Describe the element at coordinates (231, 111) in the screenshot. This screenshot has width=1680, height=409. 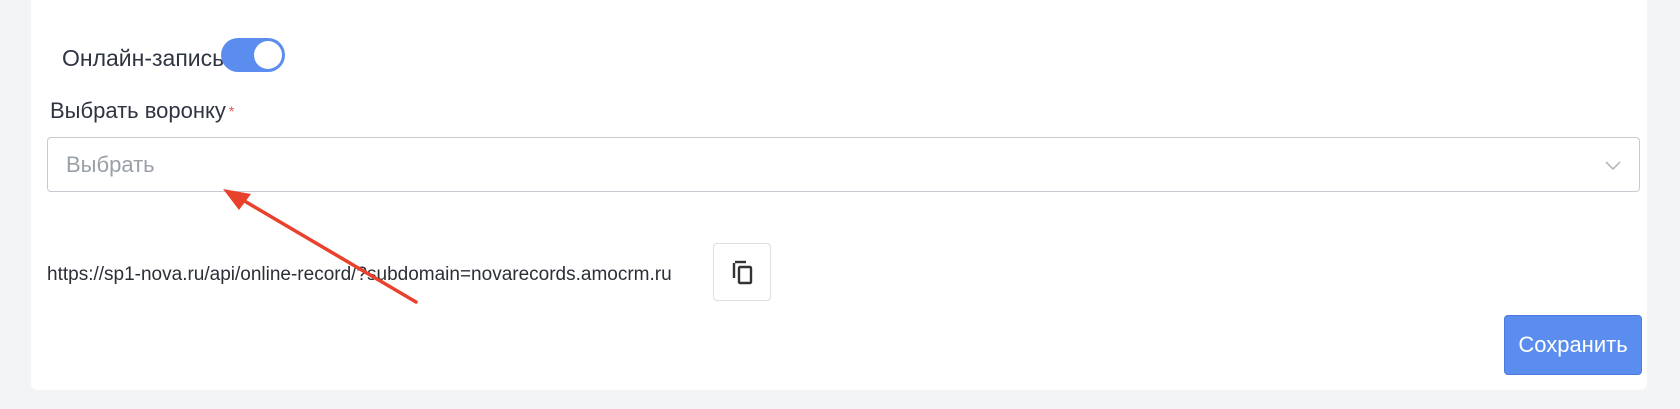
I see `required-mark: *` at that location.